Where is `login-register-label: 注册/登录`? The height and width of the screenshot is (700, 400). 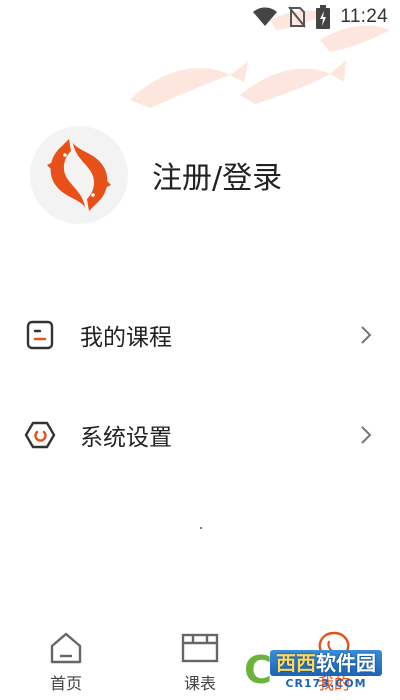
login-register-label: 注册/登录 is located at coordinates (217, 175).